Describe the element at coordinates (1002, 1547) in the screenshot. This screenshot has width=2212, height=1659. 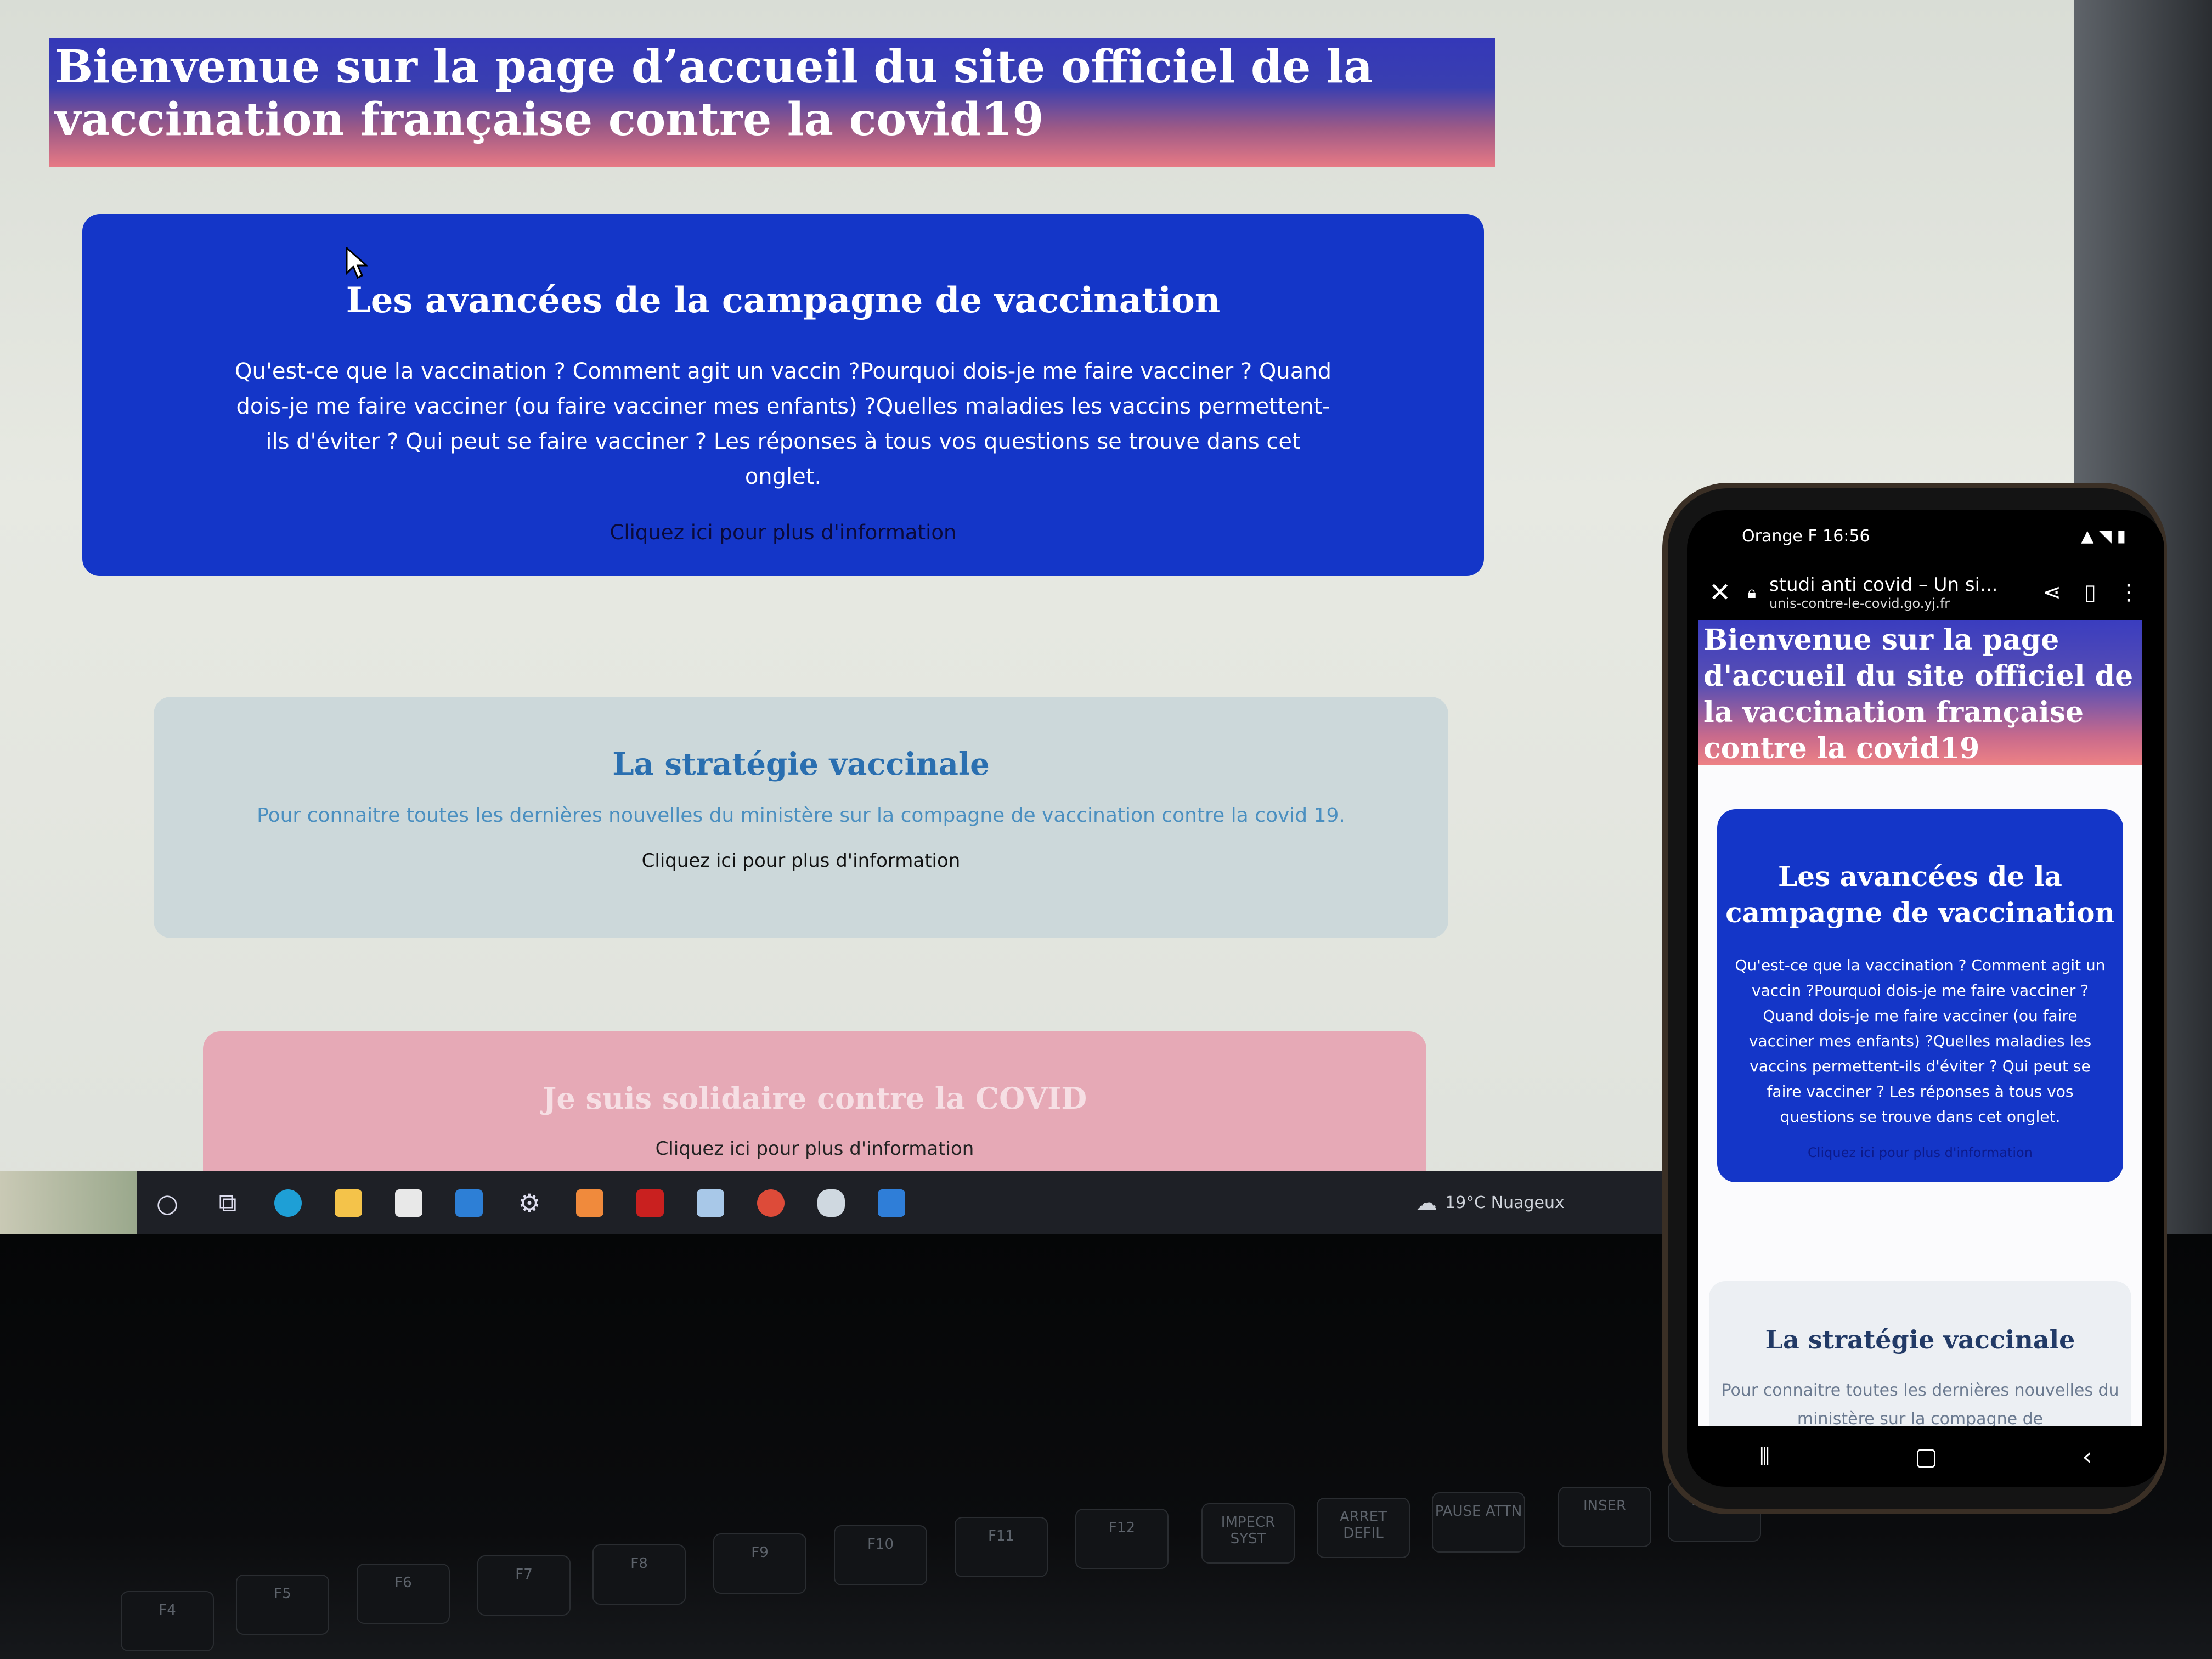
I see `key-f11: F11` at that location.